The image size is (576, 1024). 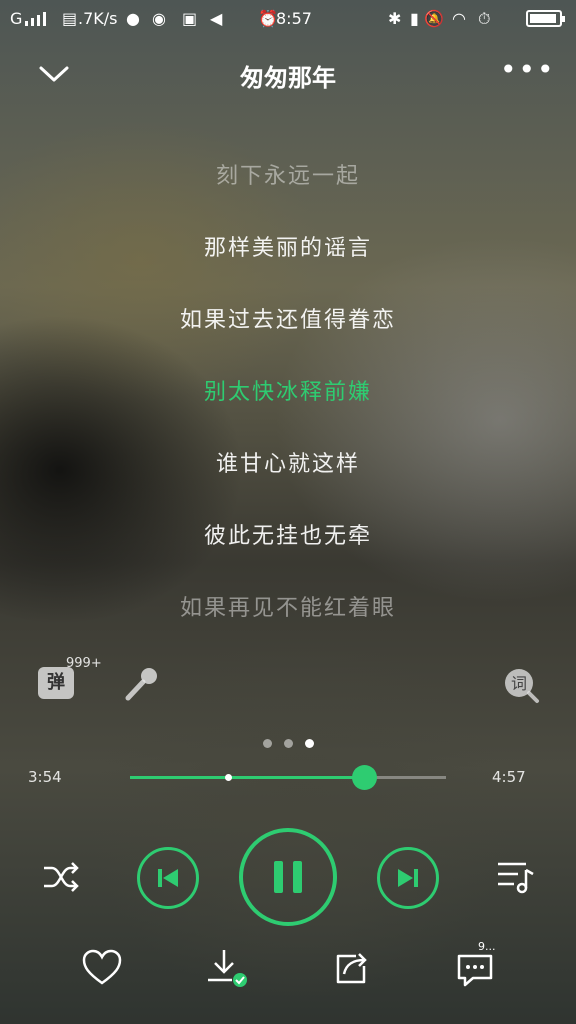 What do you see at coordinates (216, 18) in the screenshot?
I see `volume-icon: ◀` at bounding box center [216, 18].